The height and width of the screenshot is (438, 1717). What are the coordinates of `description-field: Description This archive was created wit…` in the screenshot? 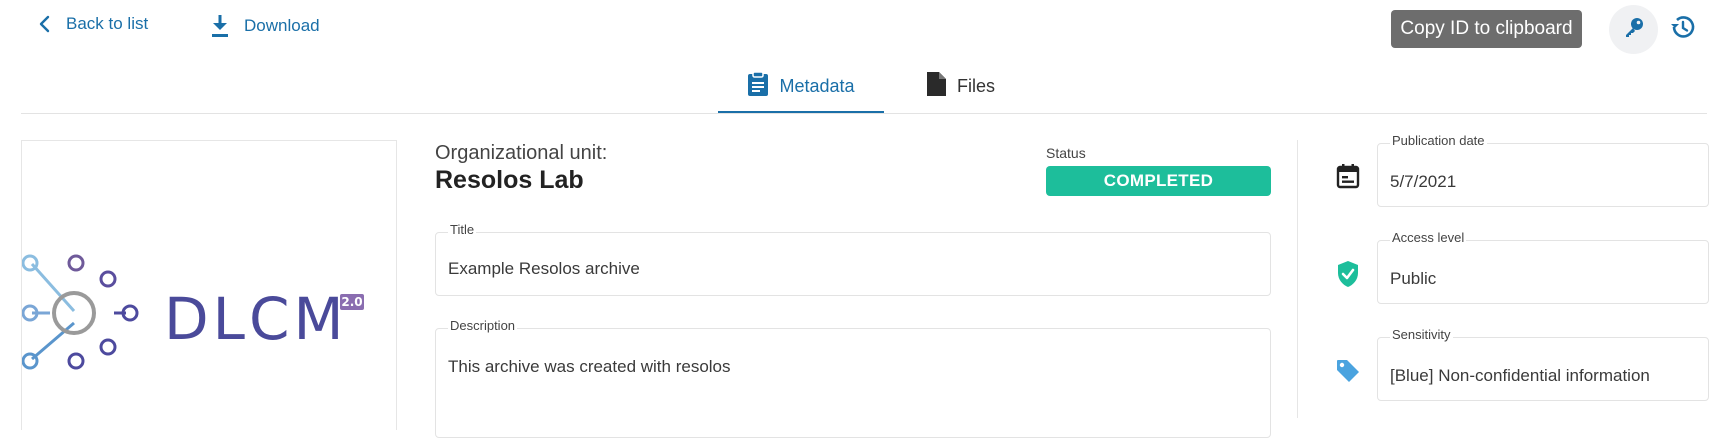 It's located at (853, 378).